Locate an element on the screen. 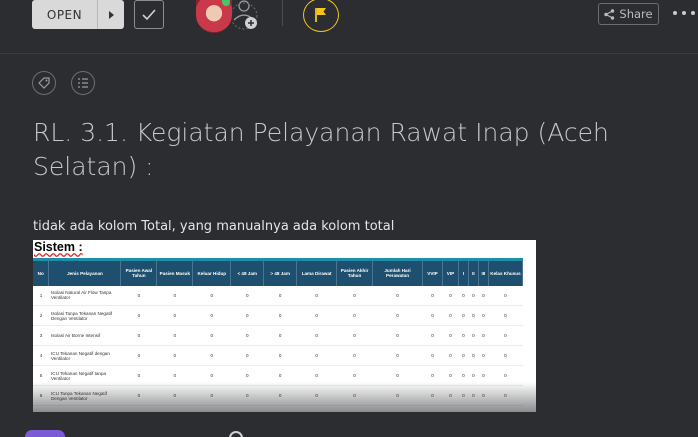  column-header: Keluar Hidup is located at coordinates (212, 272).